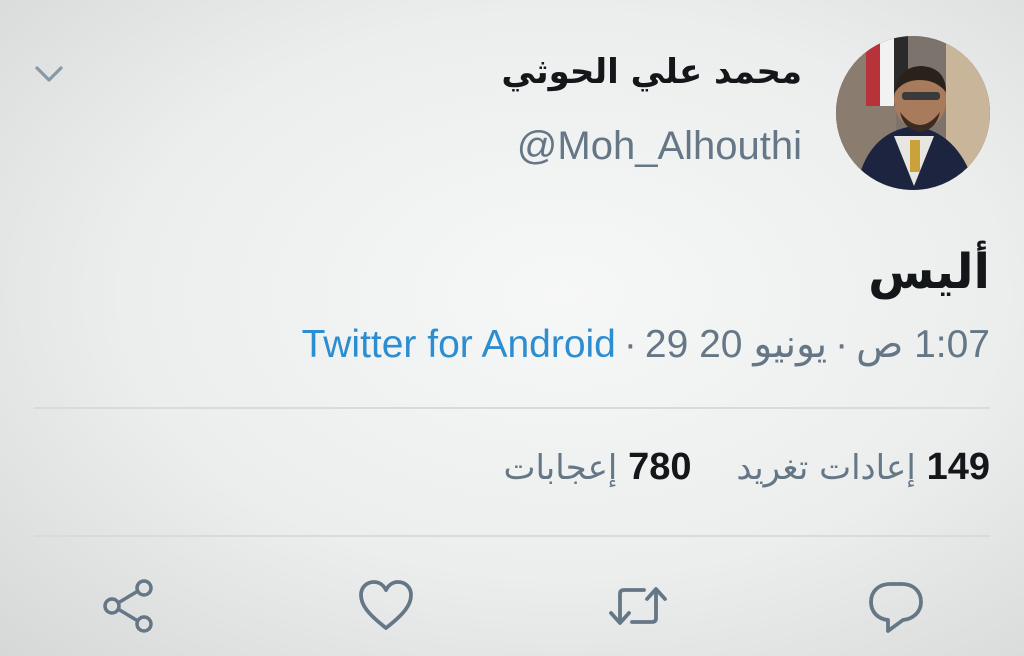  What do you see at coordinates (958, 467) in the screenshot?
I see `retweets-count: 149` at bounding box center [958, 467].